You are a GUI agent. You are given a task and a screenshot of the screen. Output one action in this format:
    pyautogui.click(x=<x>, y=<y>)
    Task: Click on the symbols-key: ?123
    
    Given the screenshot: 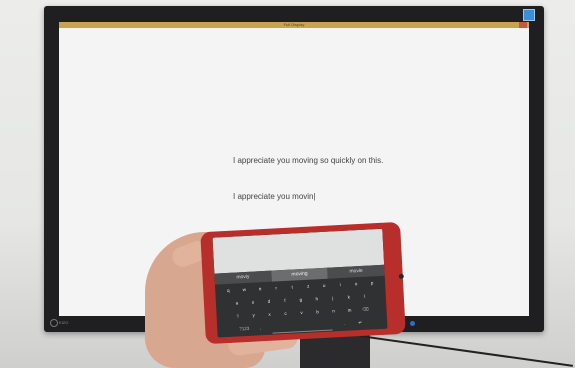 What is the action you would take?
    pyautogui.click(x=244, y=329)
    